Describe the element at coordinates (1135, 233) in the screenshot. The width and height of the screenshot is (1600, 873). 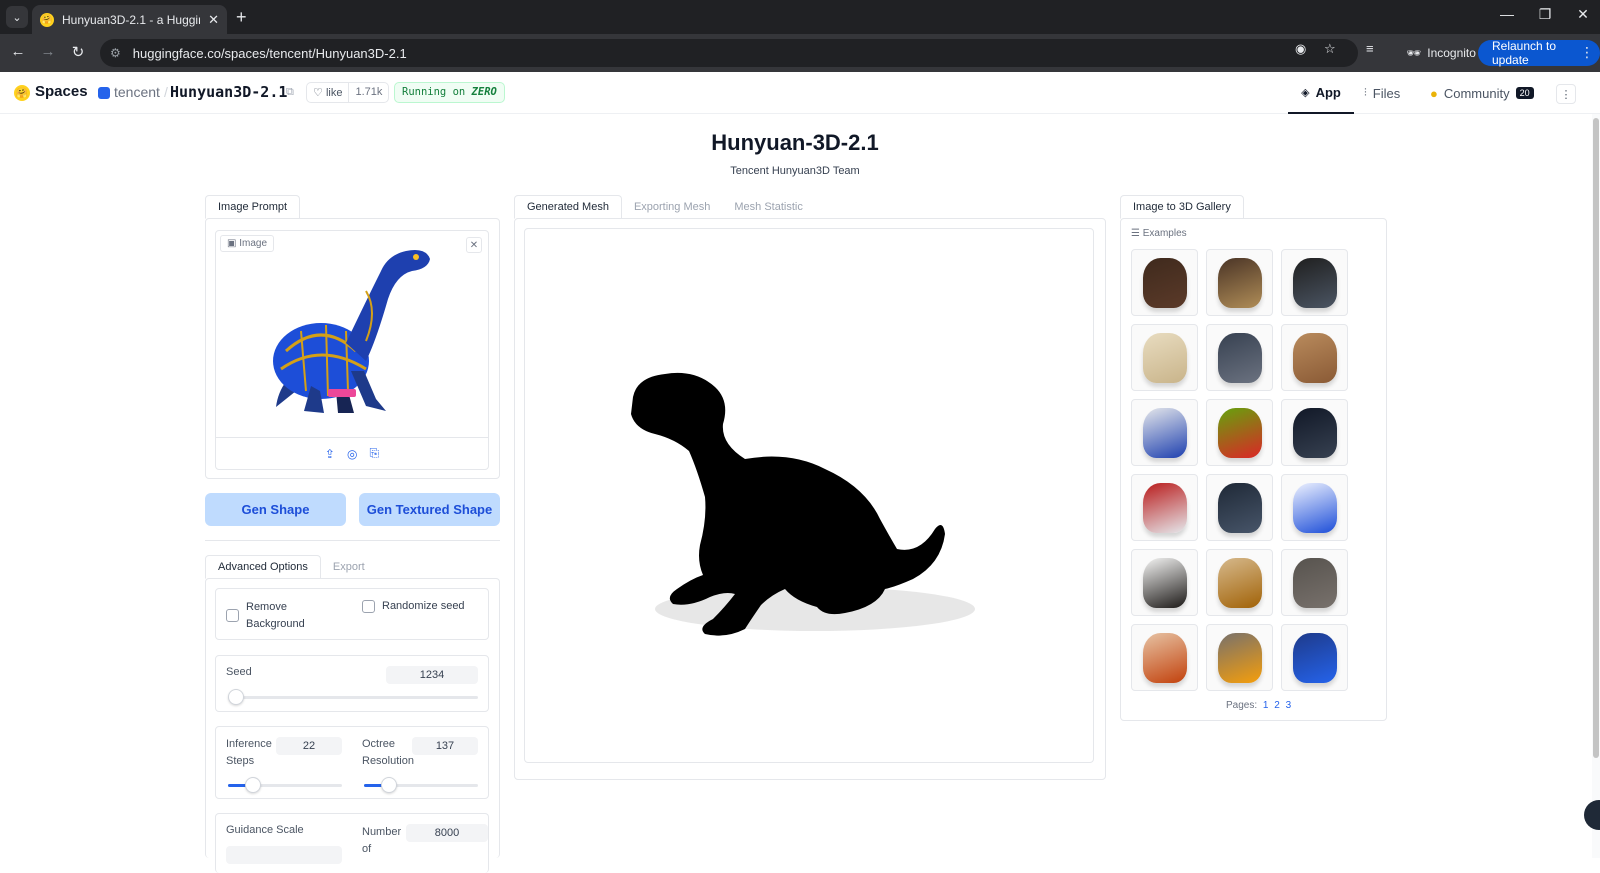
I see `list-icon: ☰` at that location.